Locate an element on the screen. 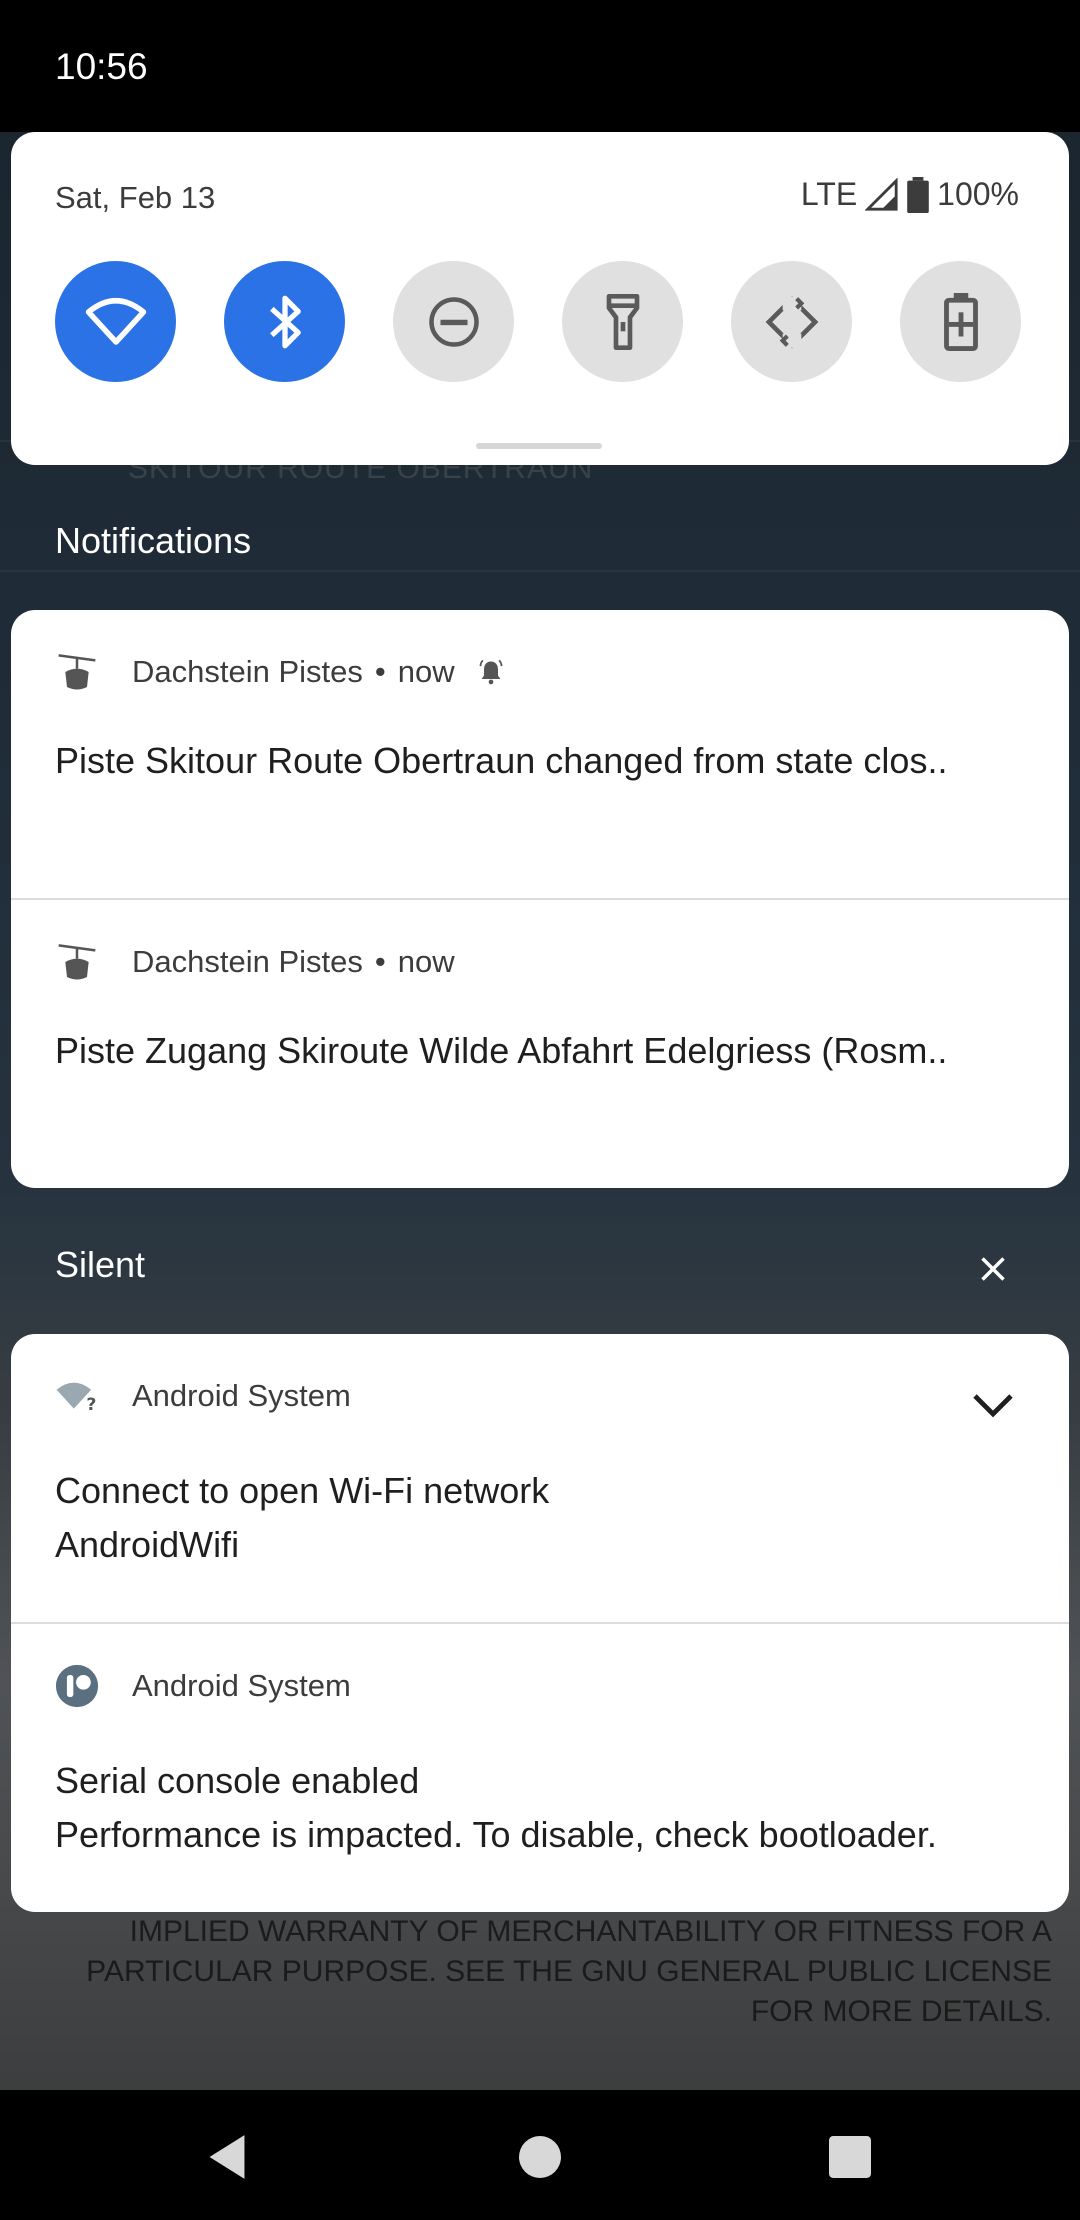 This screenshot has height=2220, width=1080. home-button is located at coordinates (540, 2157).